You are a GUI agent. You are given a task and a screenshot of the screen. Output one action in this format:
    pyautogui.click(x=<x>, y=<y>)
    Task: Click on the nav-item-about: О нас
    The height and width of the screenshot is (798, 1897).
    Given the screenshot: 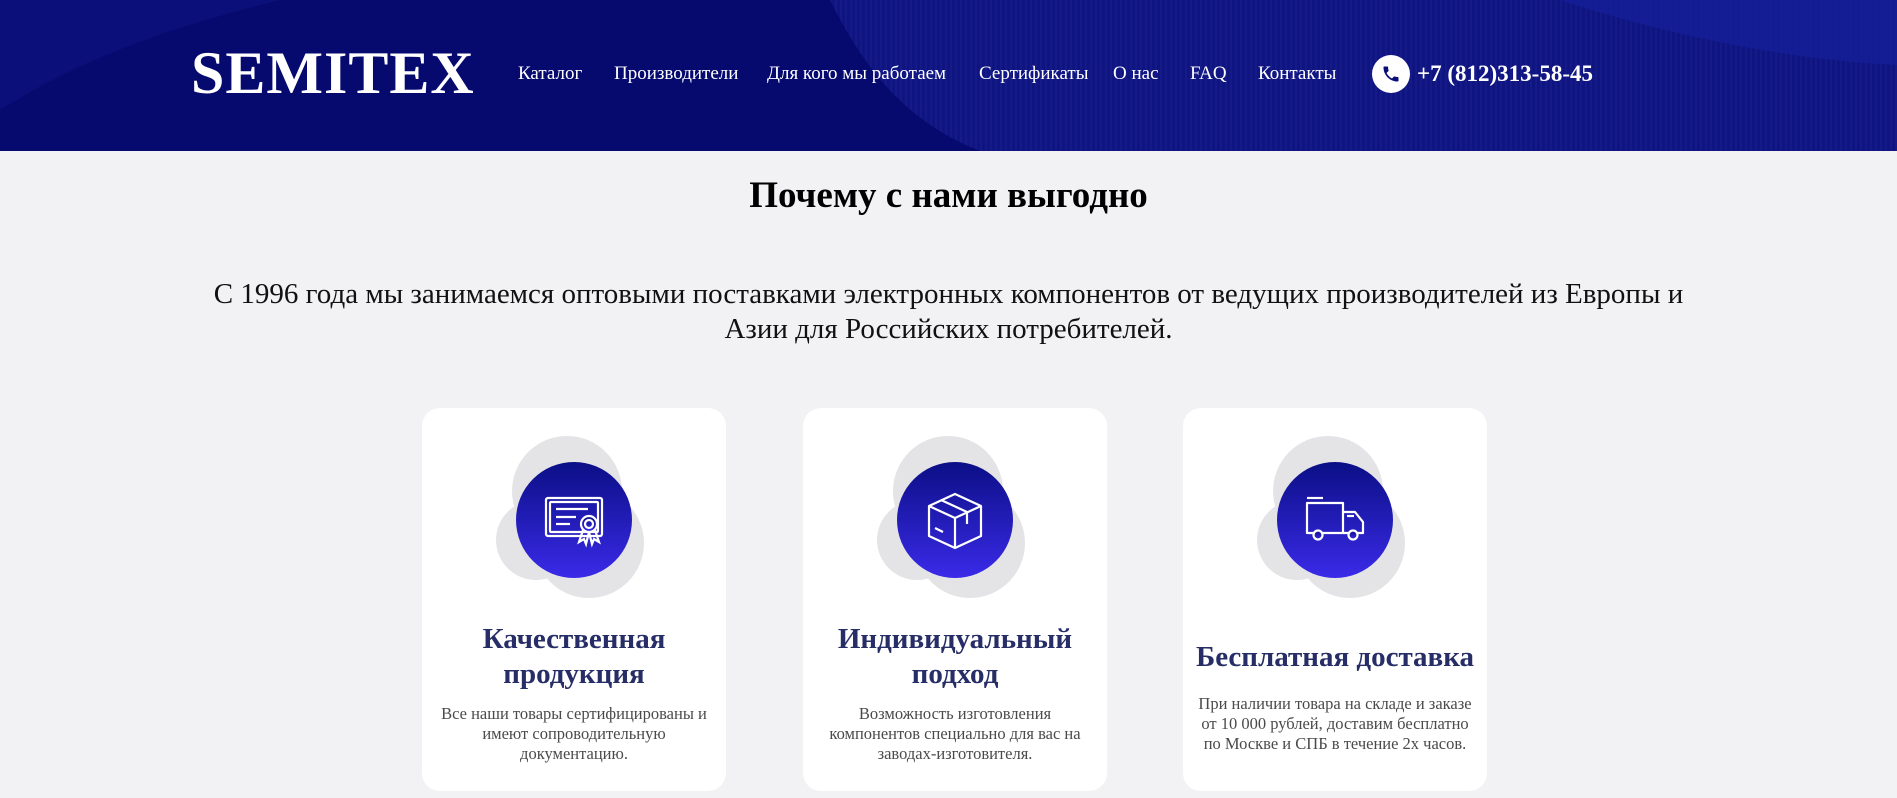 What is the action you would take?
    pyautogui.click(x=1136, y=74)
    